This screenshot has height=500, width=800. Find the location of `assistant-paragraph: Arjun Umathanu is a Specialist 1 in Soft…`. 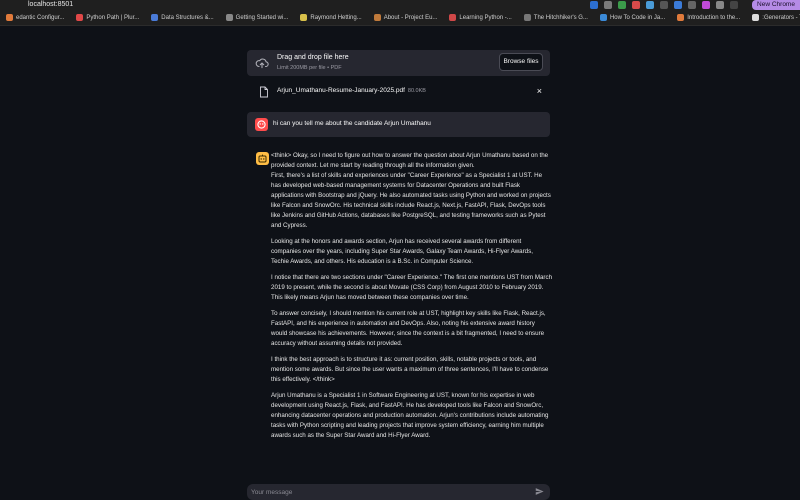

assistant-paragraph: Arjun Umathanu is a Specialist 1 in Soft… is located at coordinates (410, 415).